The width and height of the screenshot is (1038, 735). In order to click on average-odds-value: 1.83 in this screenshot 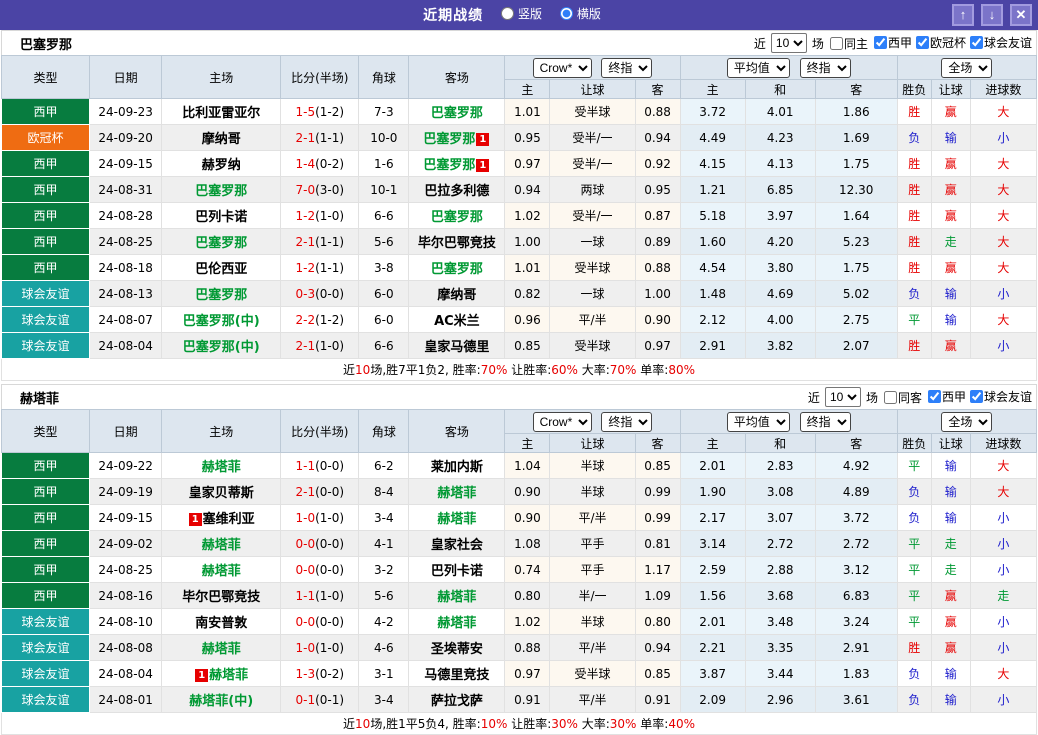, I will do `click(856, 673)`.